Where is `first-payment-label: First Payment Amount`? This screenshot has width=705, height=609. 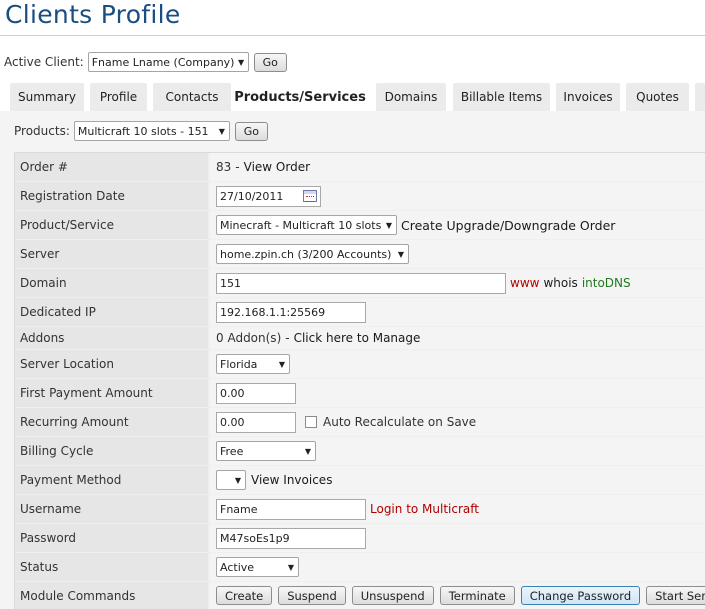 first-payment-label: First Payment Amount is located at coordinates (111, 393).